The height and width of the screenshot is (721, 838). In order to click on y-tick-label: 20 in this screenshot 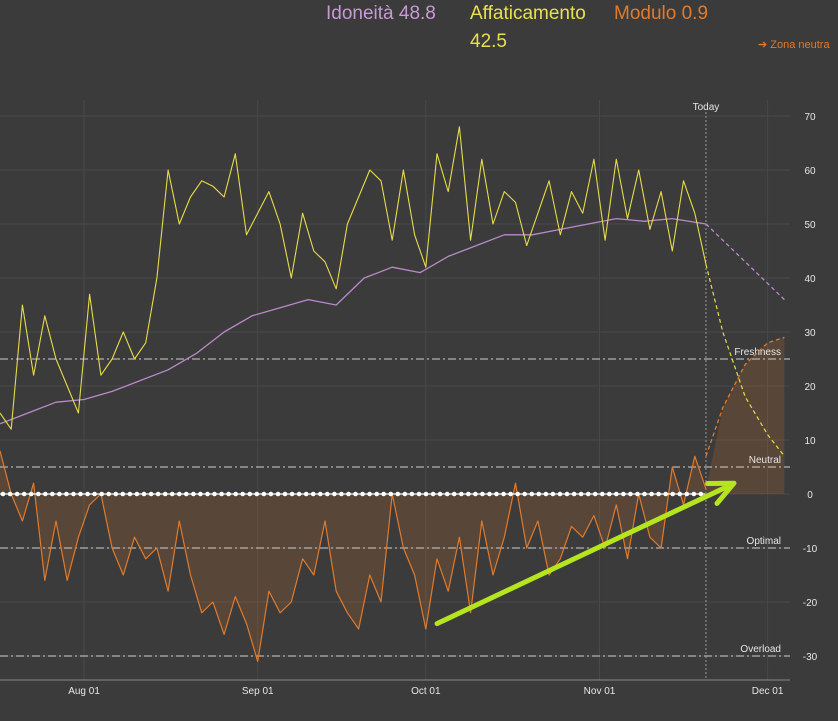, I will do `click(810, 387)`.